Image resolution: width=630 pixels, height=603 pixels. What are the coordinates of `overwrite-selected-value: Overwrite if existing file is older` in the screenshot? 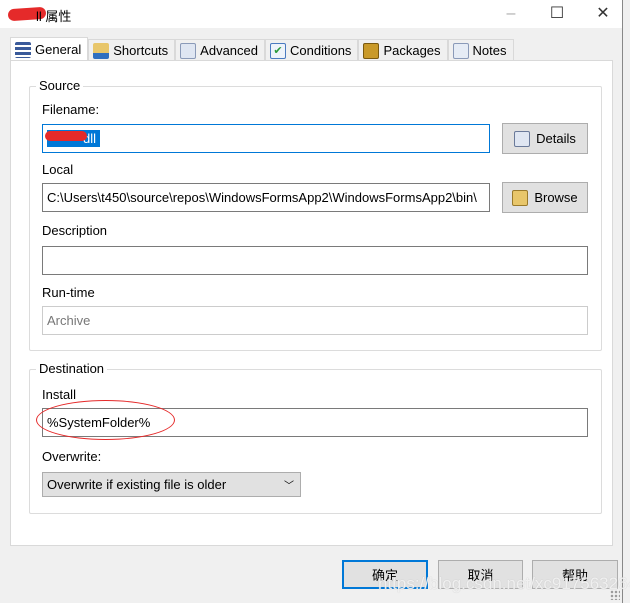 It's located at (137, 484).